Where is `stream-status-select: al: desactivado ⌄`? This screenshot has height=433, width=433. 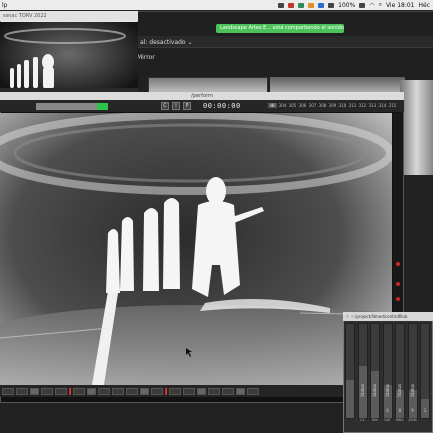 stream-status-select: al: desactivado ⌄ is located at coordinates (166, 42).